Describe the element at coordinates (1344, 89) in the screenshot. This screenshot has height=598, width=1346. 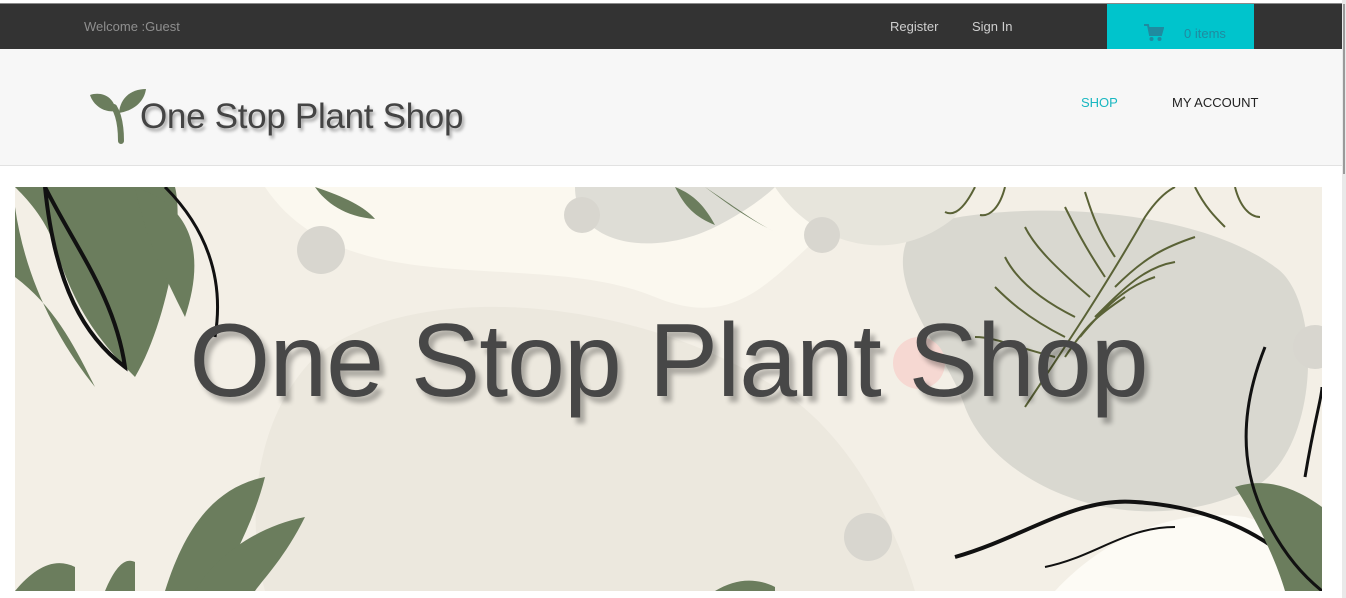
I see `scrollbar-thumb` at that location.